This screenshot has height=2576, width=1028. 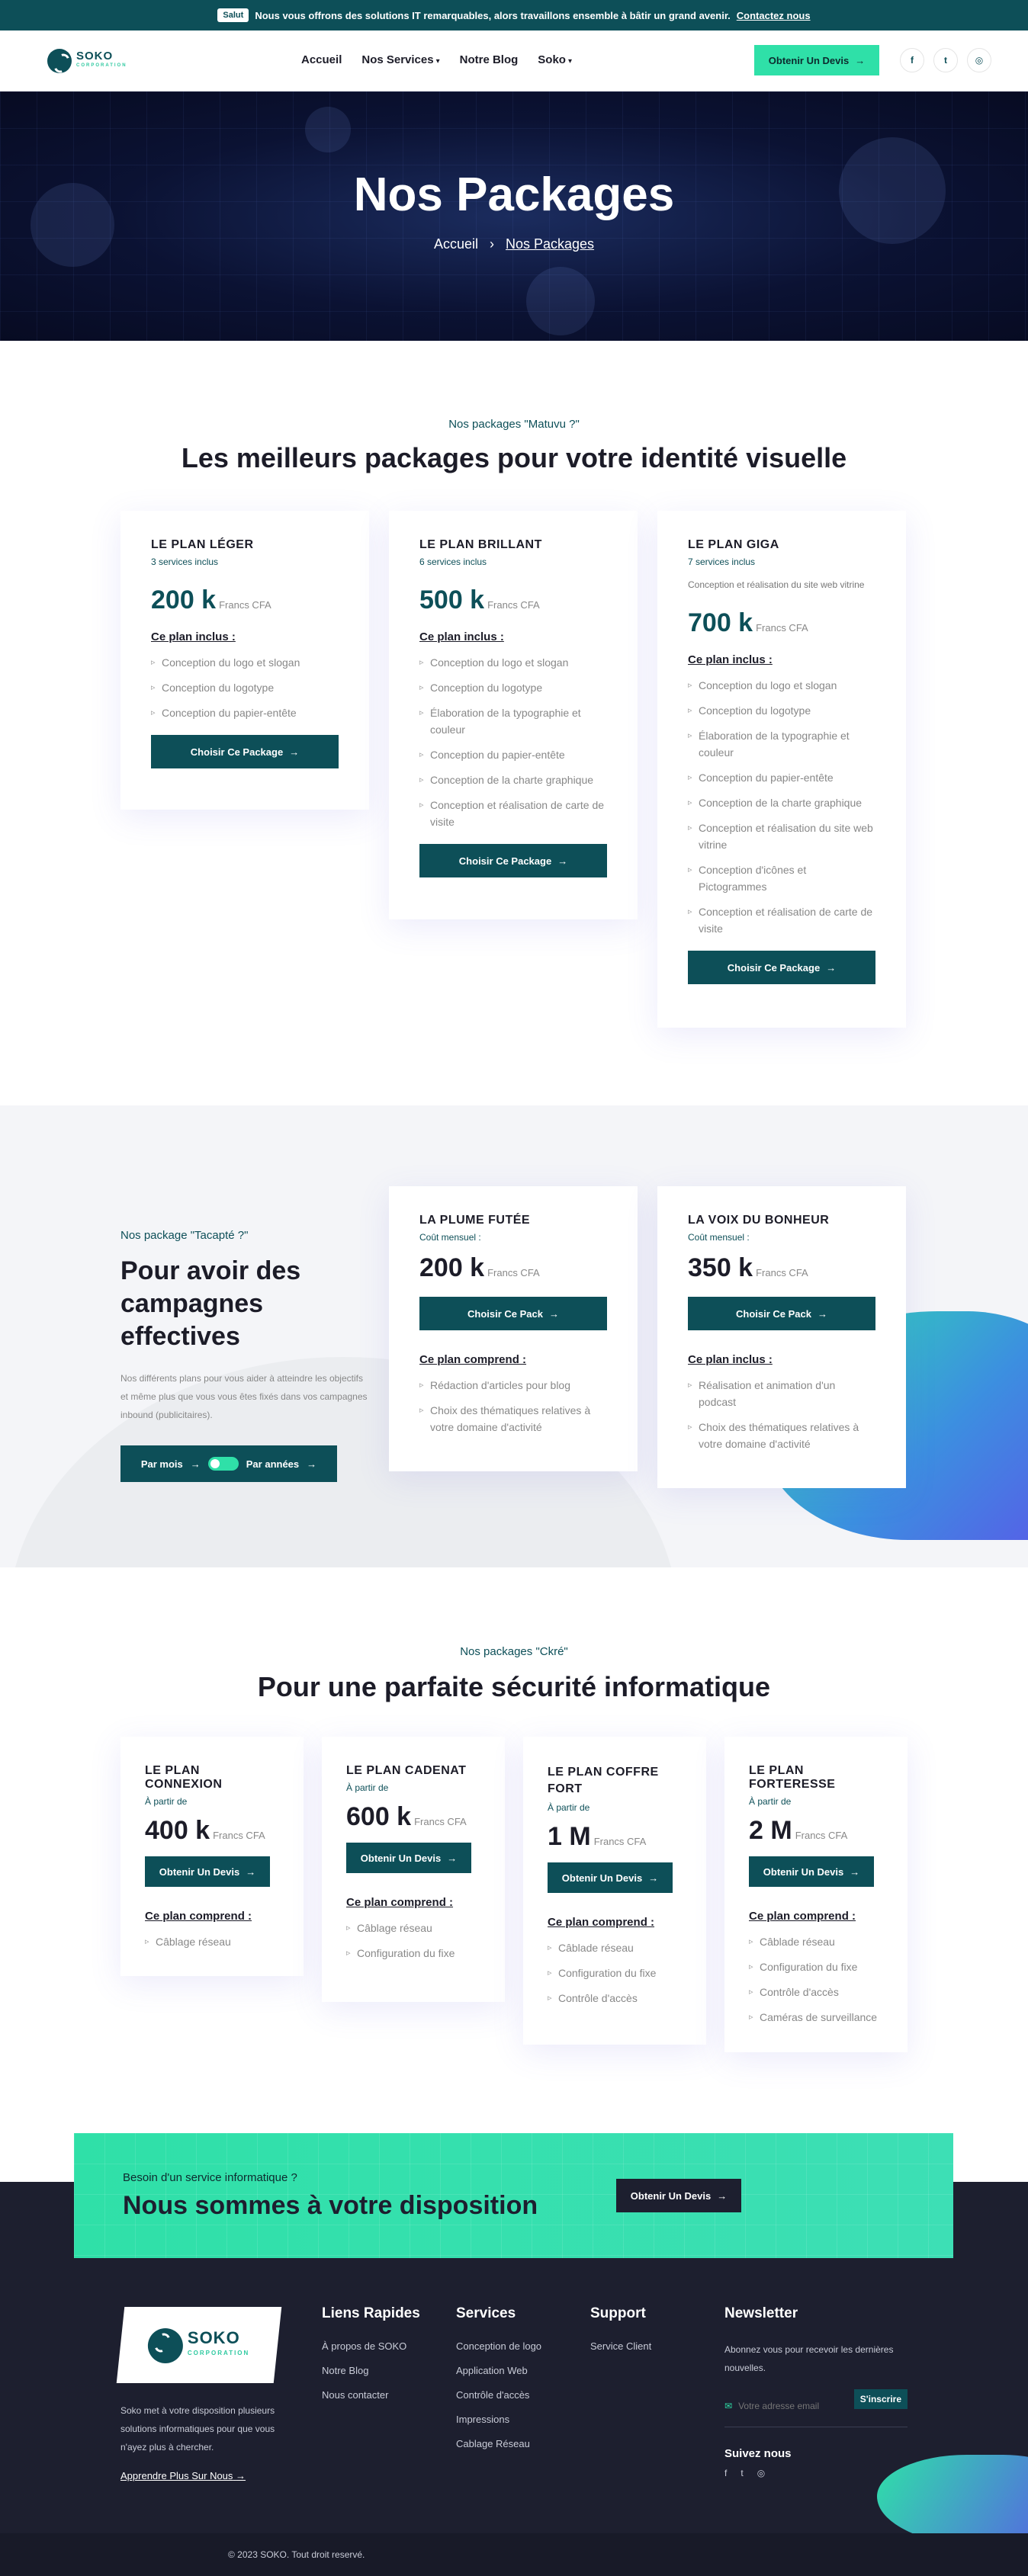 What do you see at coordinates (450, 1237) in the screenshot?
I see `plan-cost-label: Coût mensuel :` at bounding box center [450, 1237].